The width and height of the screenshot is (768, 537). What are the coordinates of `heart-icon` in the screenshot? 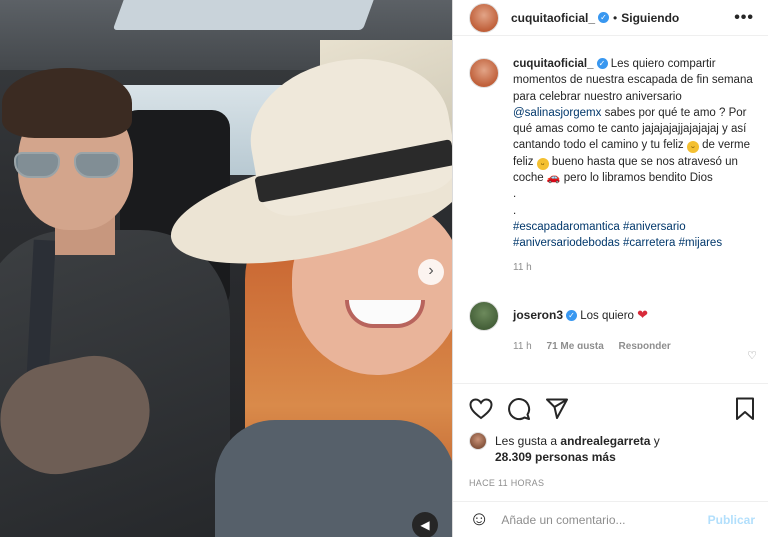 It's located at (481, 409).